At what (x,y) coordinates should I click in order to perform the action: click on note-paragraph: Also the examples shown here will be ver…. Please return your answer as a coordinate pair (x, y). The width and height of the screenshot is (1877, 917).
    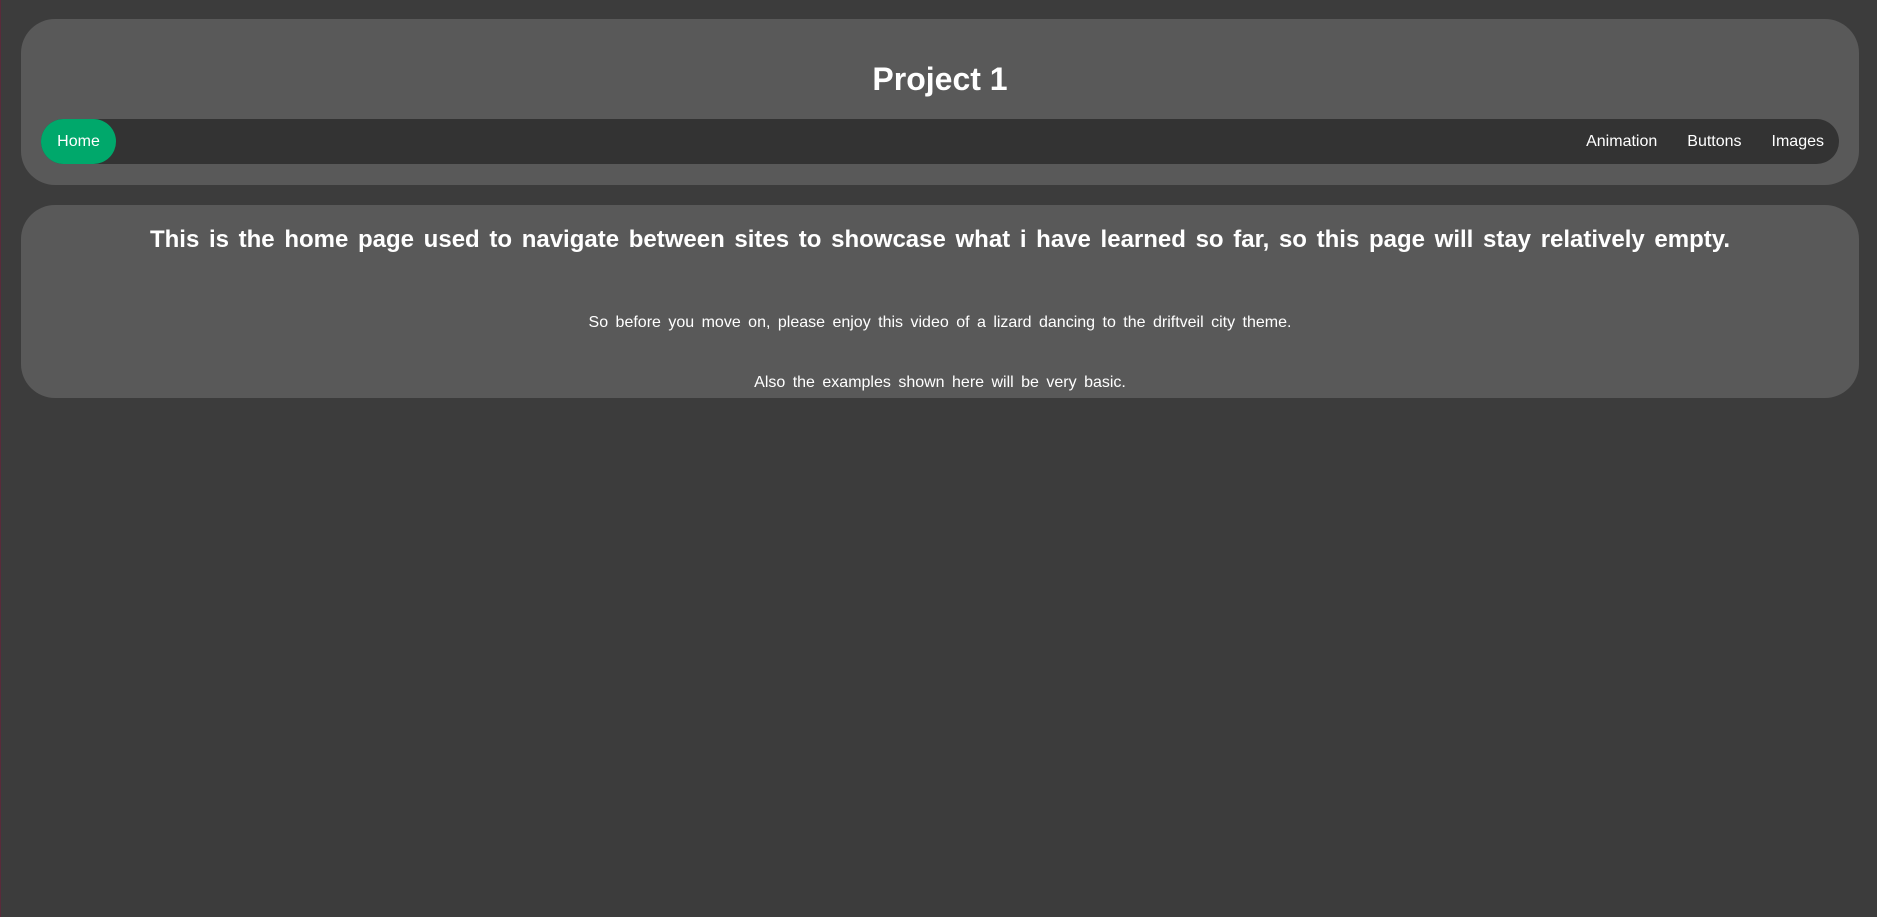
    Looking at the image, I should click on (940, 382).